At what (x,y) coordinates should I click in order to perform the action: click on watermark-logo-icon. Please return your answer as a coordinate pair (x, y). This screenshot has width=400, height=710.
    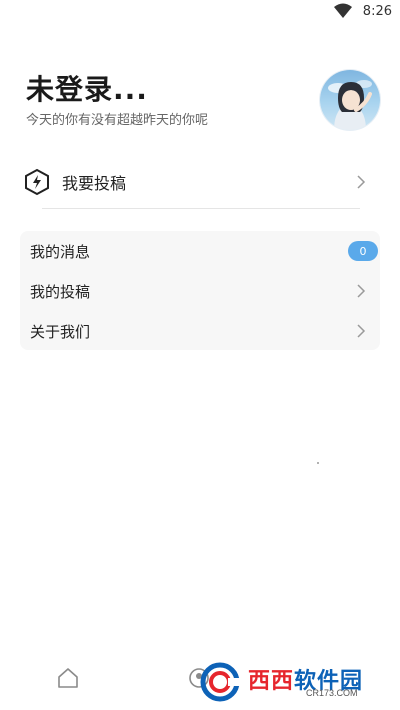
    Looking at the image, I should click on (223, 682).